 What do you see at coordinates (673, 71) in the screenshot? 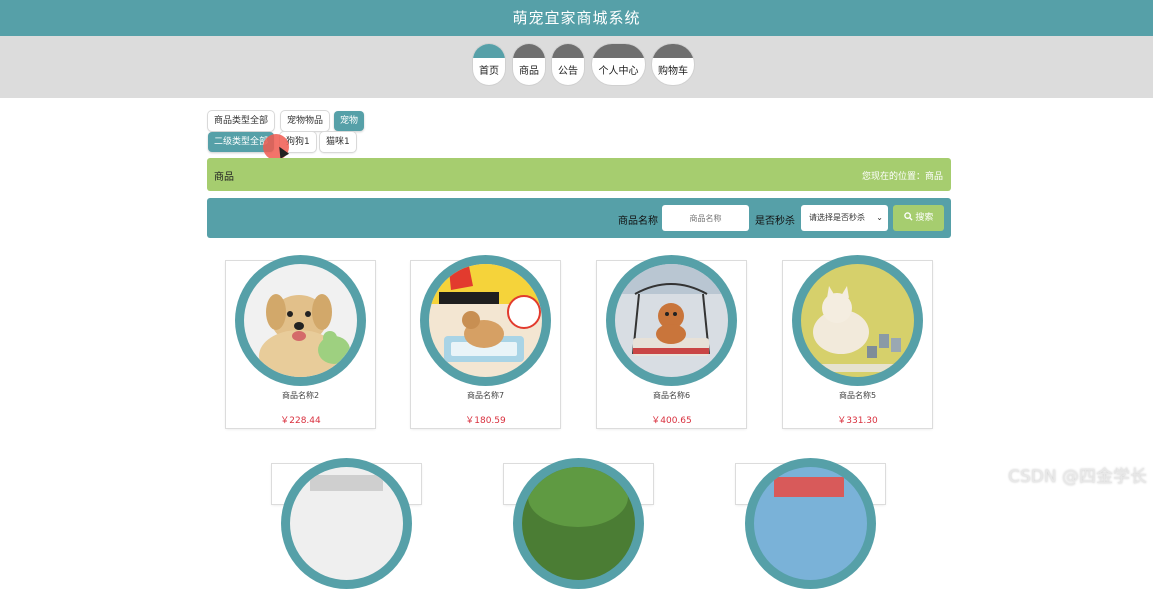
I see `nav-cart-label: 购物车` at bounding box center [673, 71].